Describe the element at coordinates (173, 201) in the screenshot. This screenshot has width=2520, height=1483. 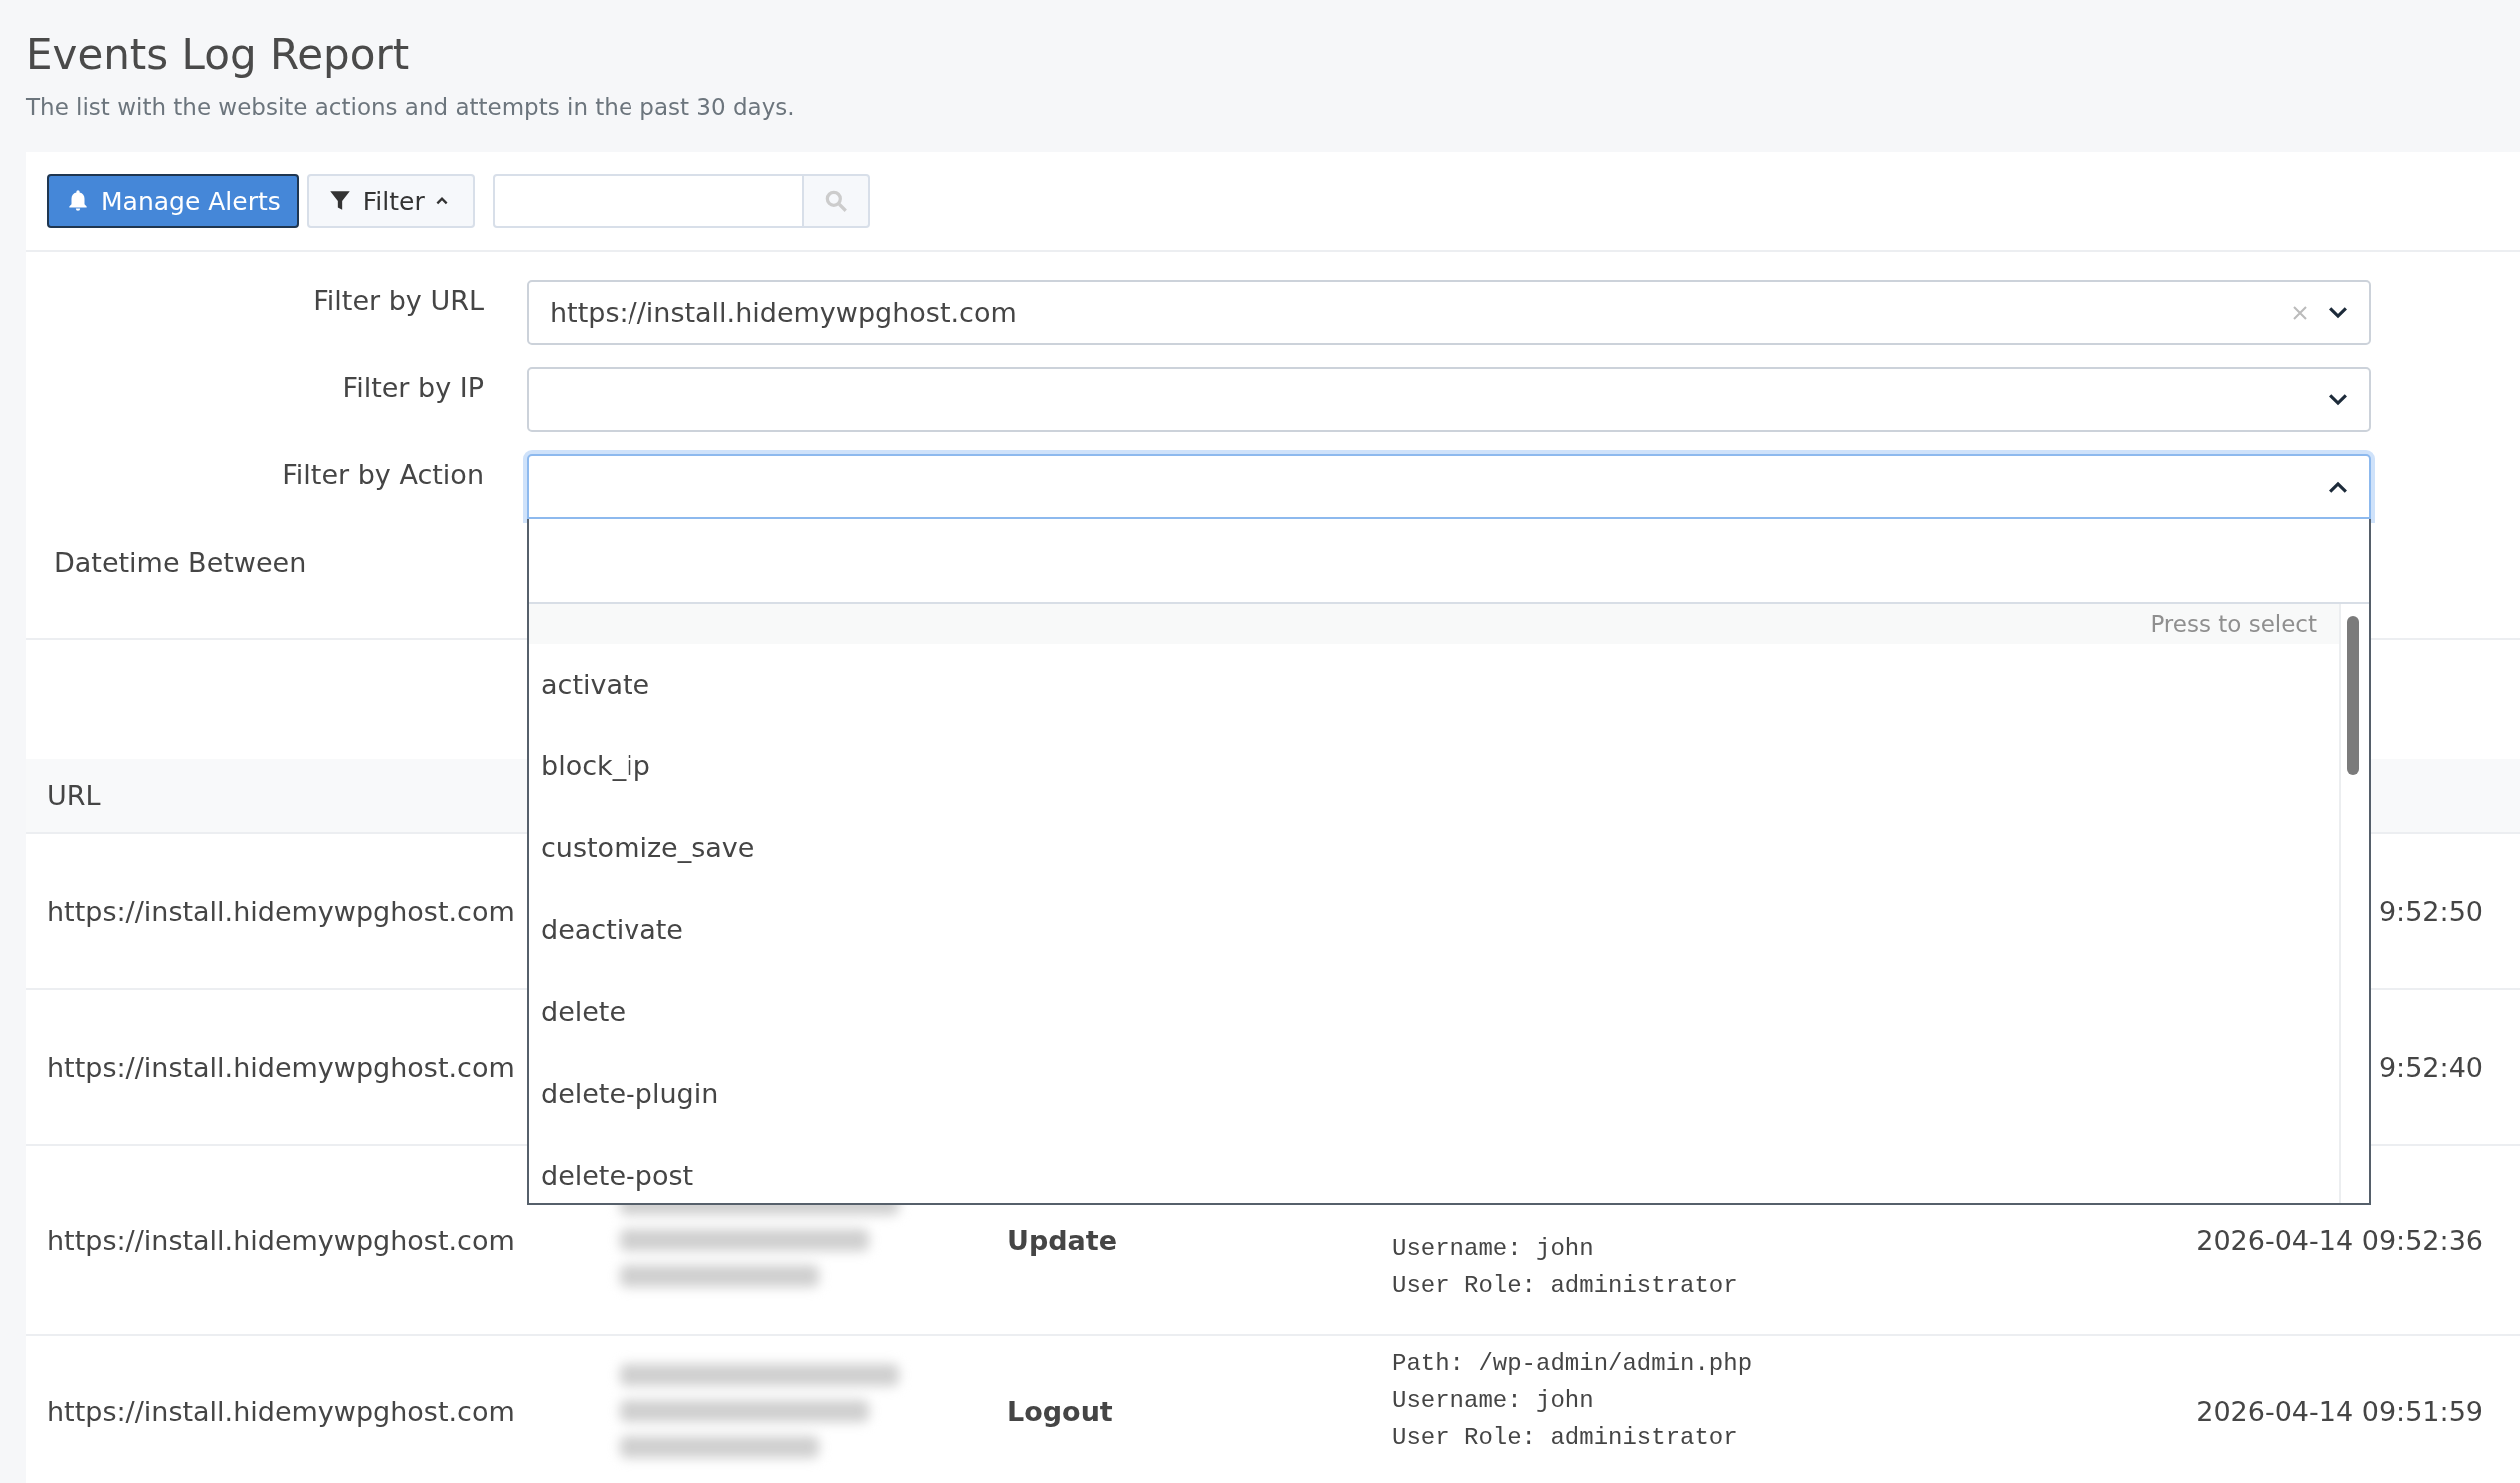
I see `manage-alerts-button: Manage Alerts` at that location.